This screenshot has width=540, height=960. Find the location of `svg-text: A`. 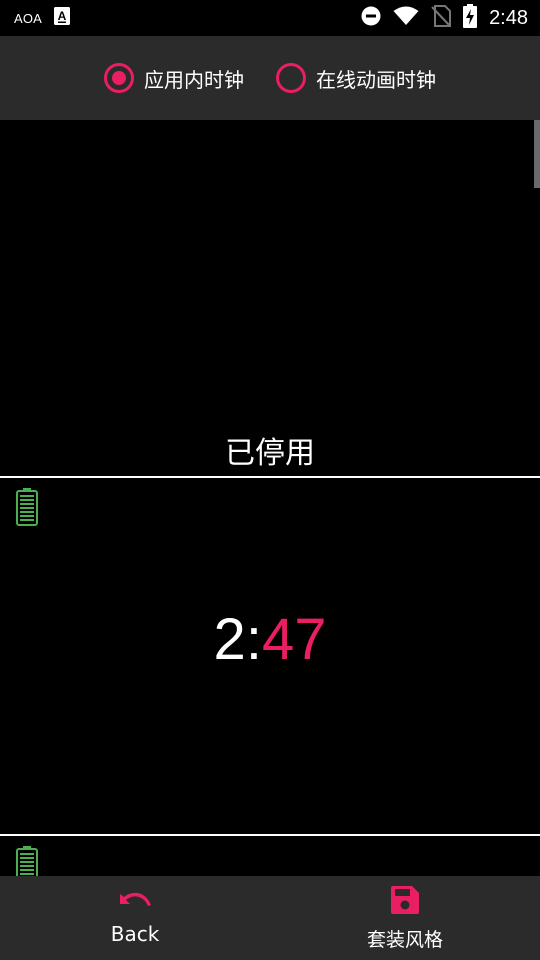

svg-text: A is located at coordinates (62, 16).